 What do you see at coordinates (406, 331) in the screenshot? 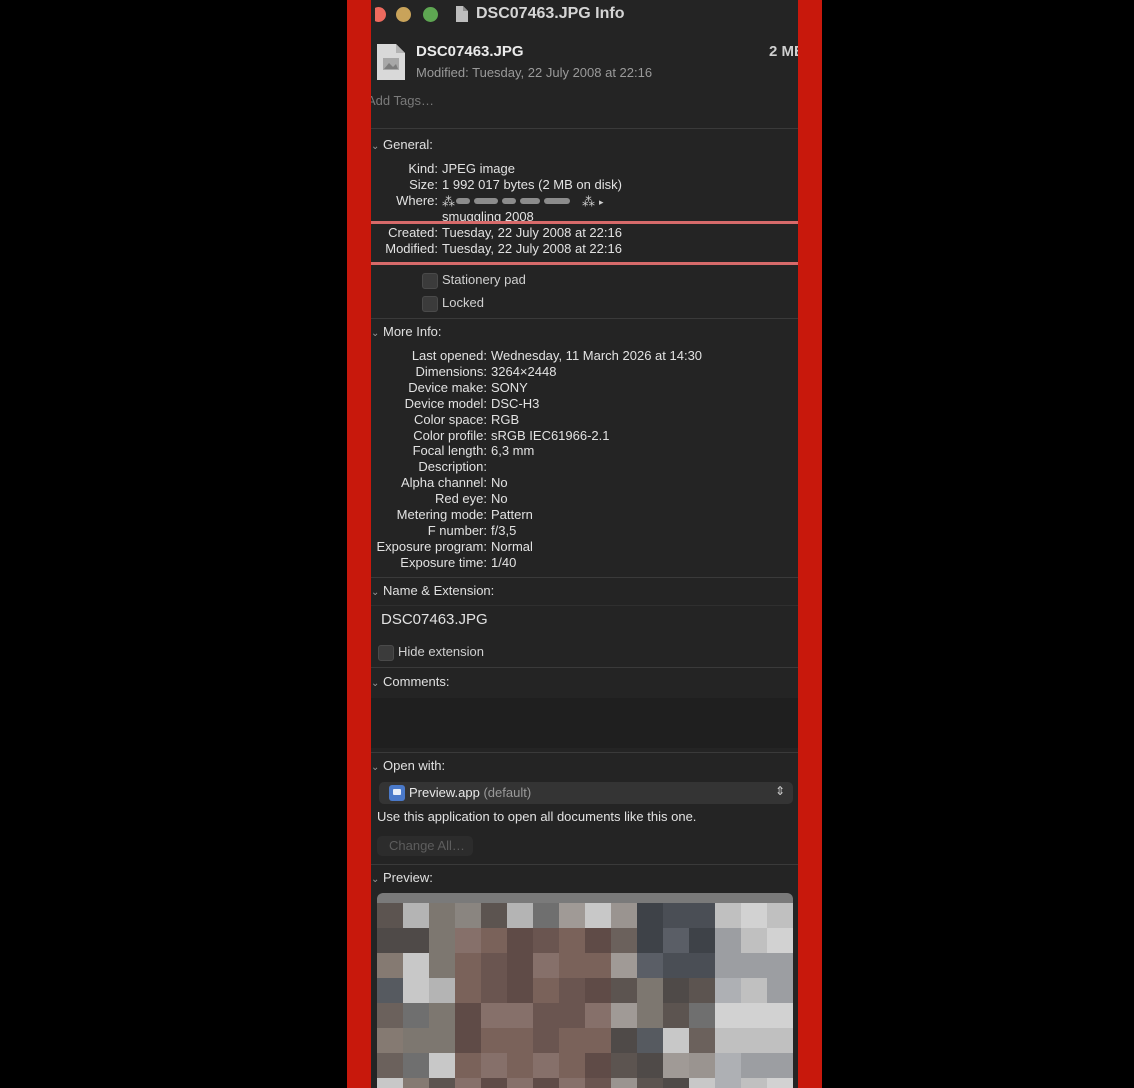
I see `section-more-info: ⌄ More Info:` at bounding box center [406, 331].